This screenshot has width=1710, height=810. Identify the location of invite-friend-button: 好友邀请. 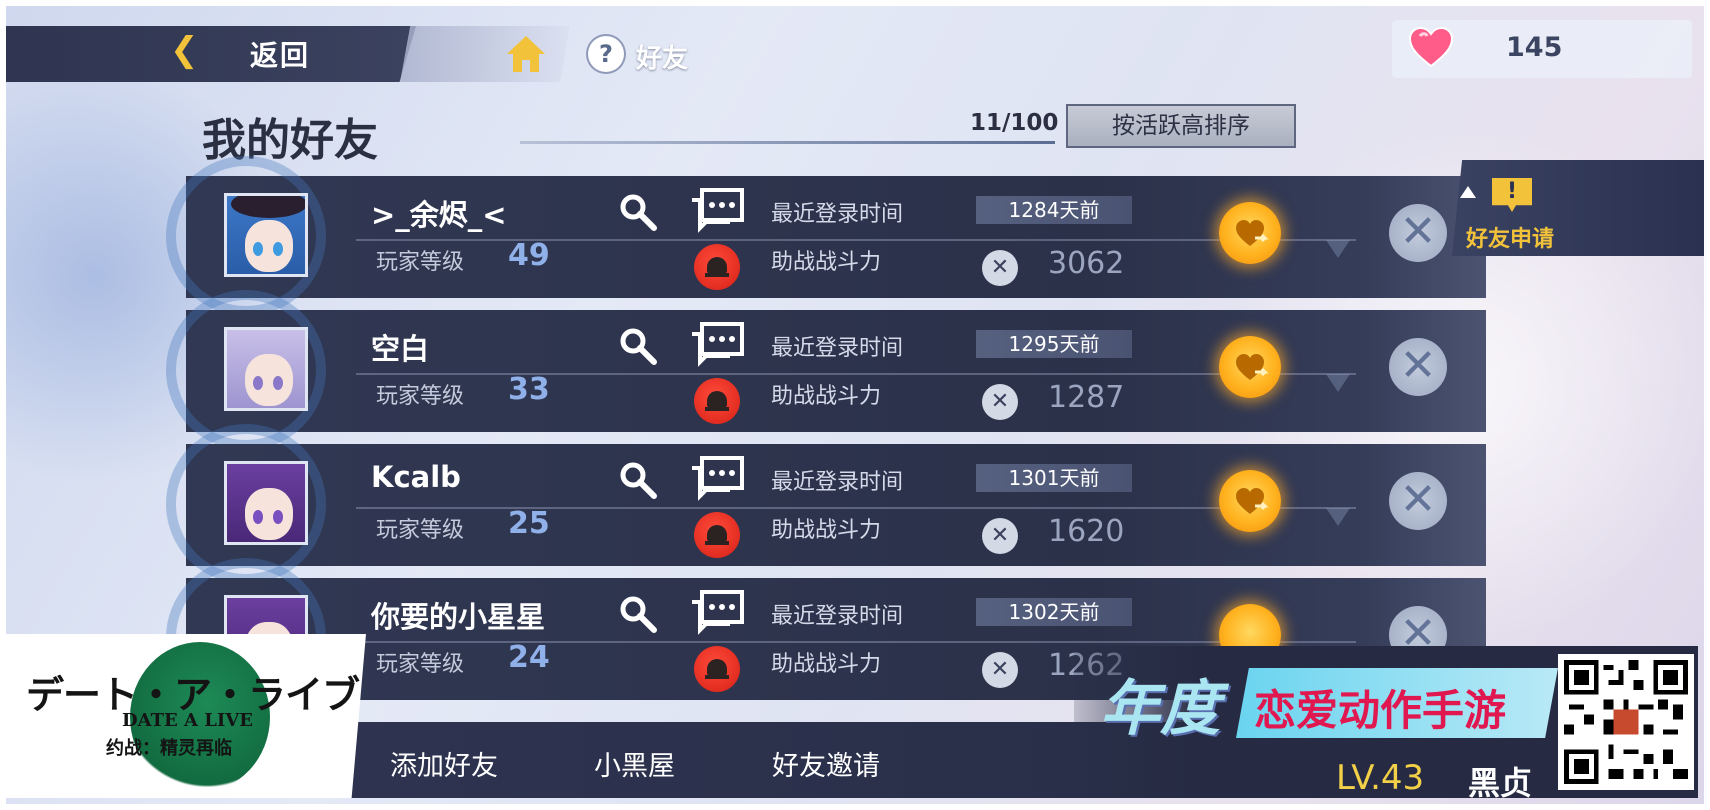
(826, 763).